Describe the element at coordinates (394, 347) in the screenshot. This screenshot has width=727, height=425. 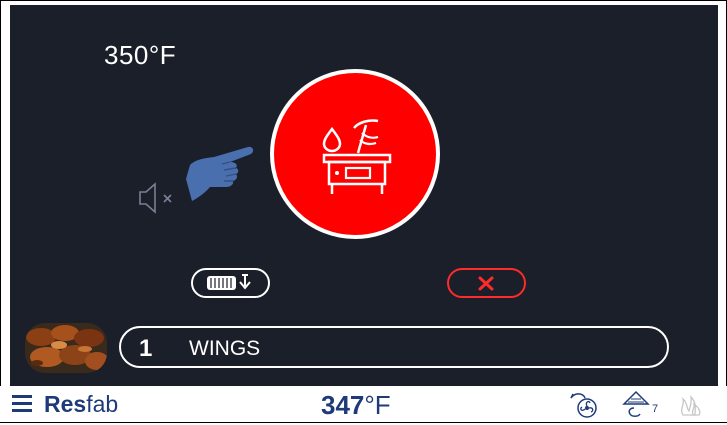
I see `product-selector: 1 WINGS` at that location.